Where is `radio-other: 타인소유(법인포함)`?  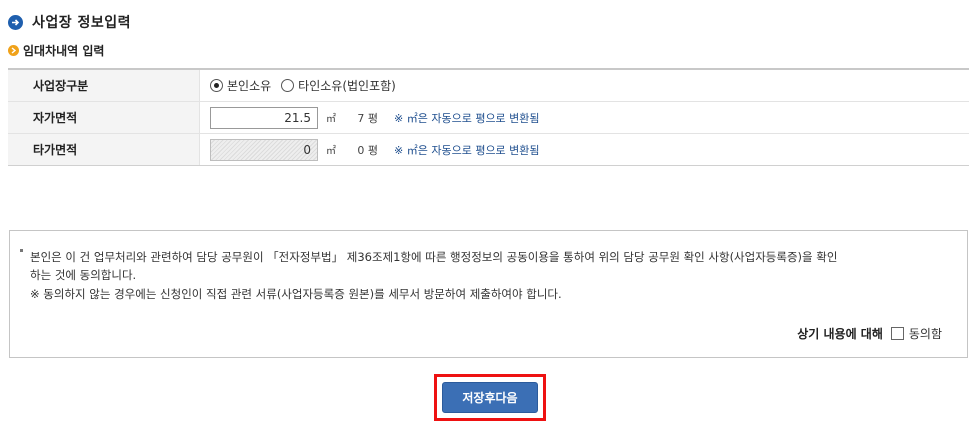
radio-other: 타인소유(법인포함) is located at coordinates (338, 85).